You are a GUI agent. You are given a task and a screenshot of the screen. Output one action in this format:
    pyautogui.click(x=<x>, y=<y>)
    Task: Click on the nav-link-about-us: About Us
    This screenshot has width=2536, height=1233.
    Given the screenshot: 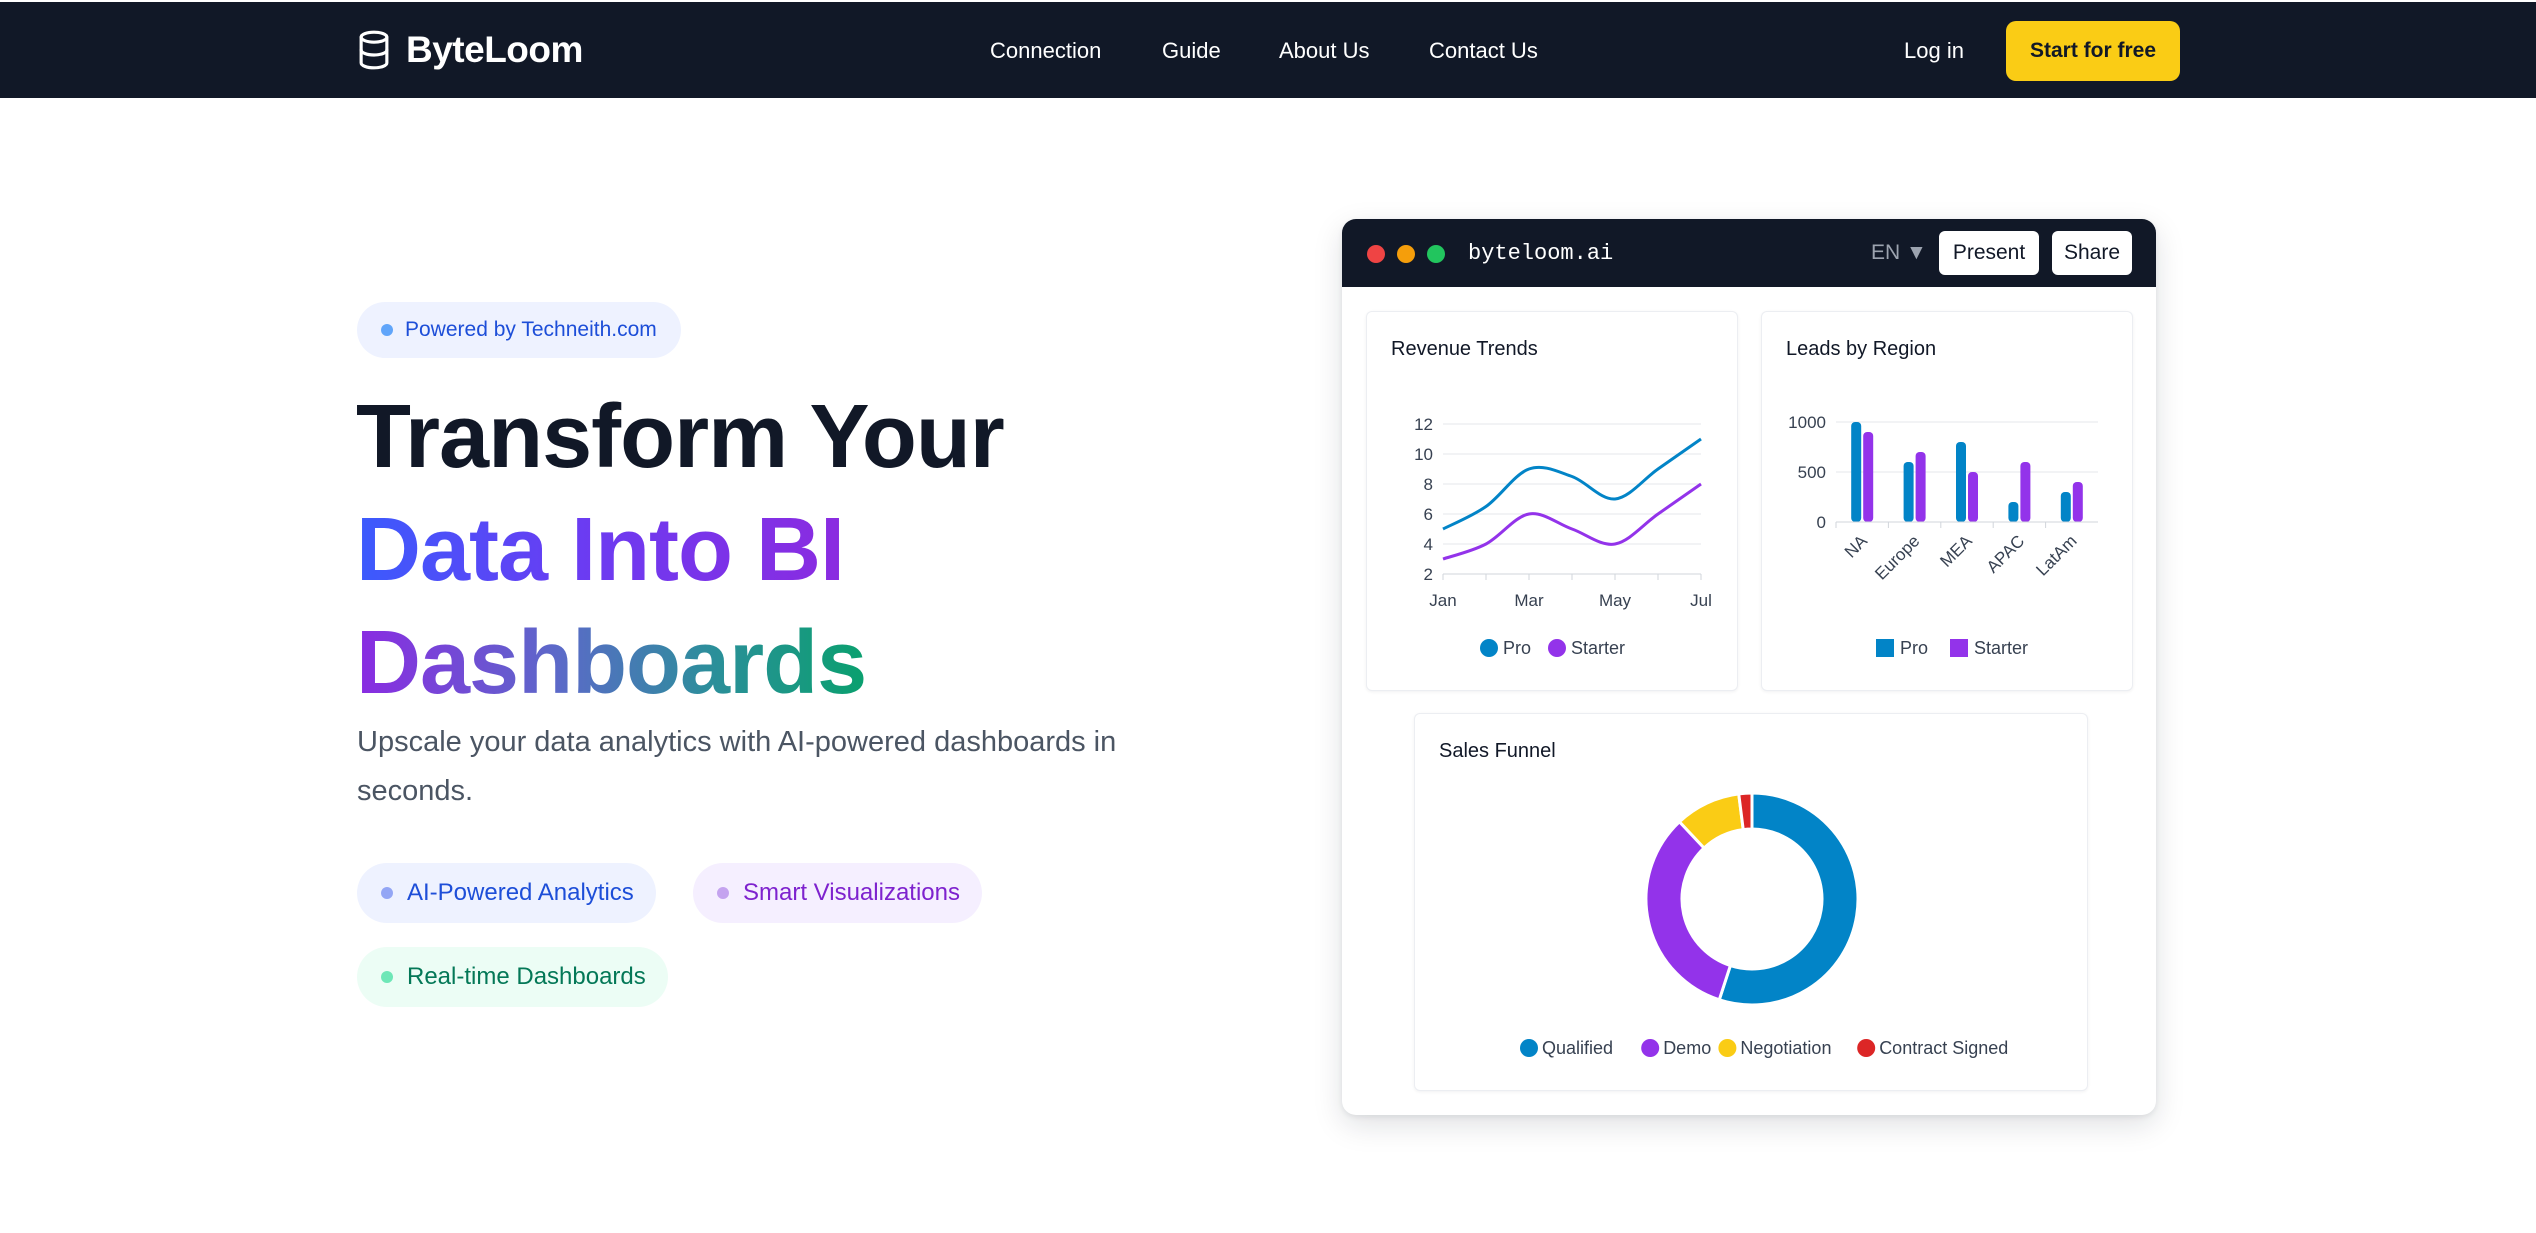 What is the action you would take?
    pyautogui.click(x=1324, y=51)
    